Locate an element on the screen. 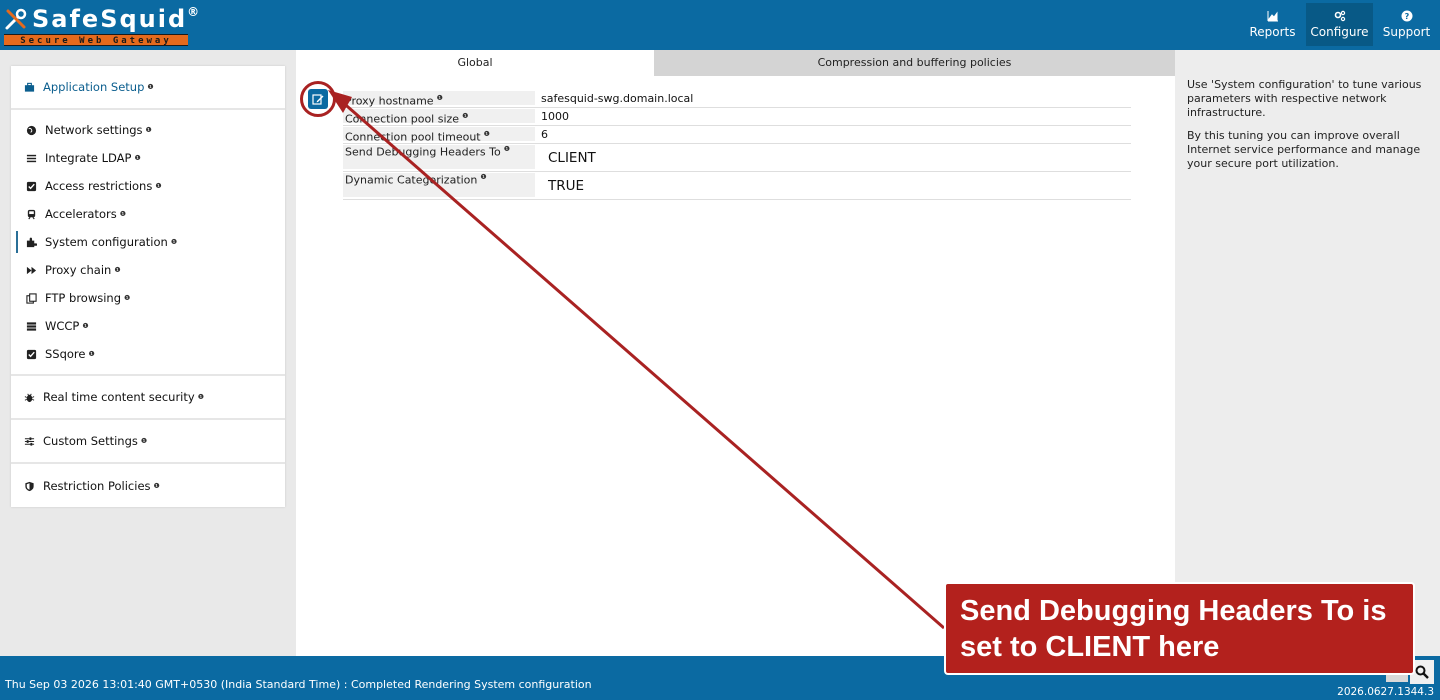 The width and height of the screenshot is (1440, 700). version-label: 2026.0627.1344.3 is located at coordinates (1385, 692).